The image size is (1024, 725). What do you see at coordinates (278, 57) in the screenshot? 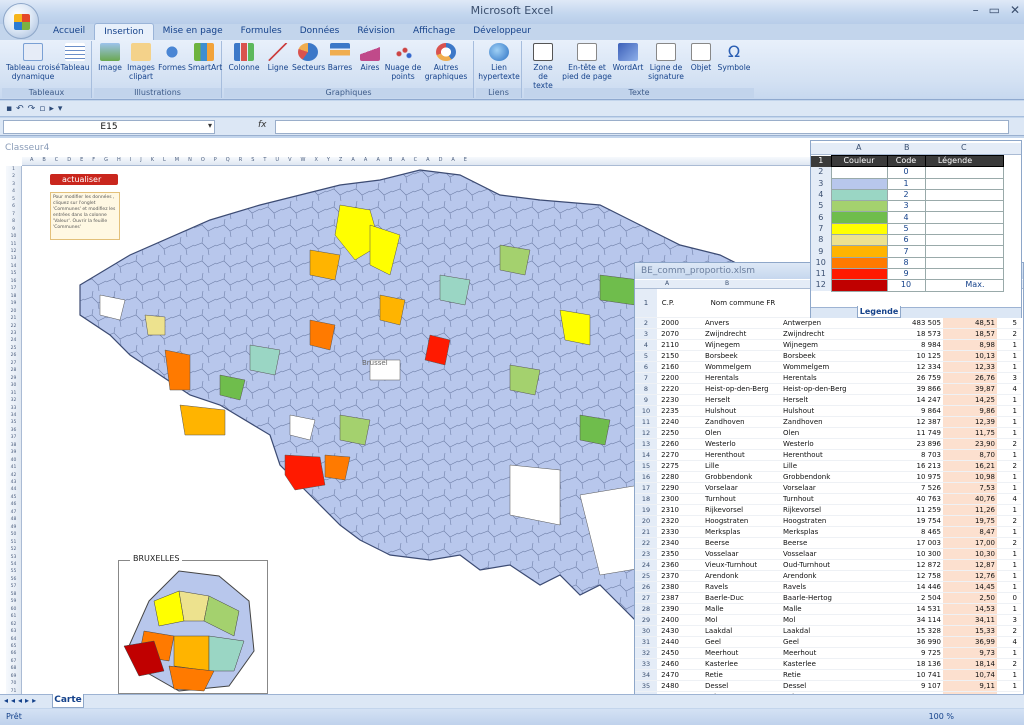
I see `line-chart-button: Ligne` at bounding box center [278, 57].